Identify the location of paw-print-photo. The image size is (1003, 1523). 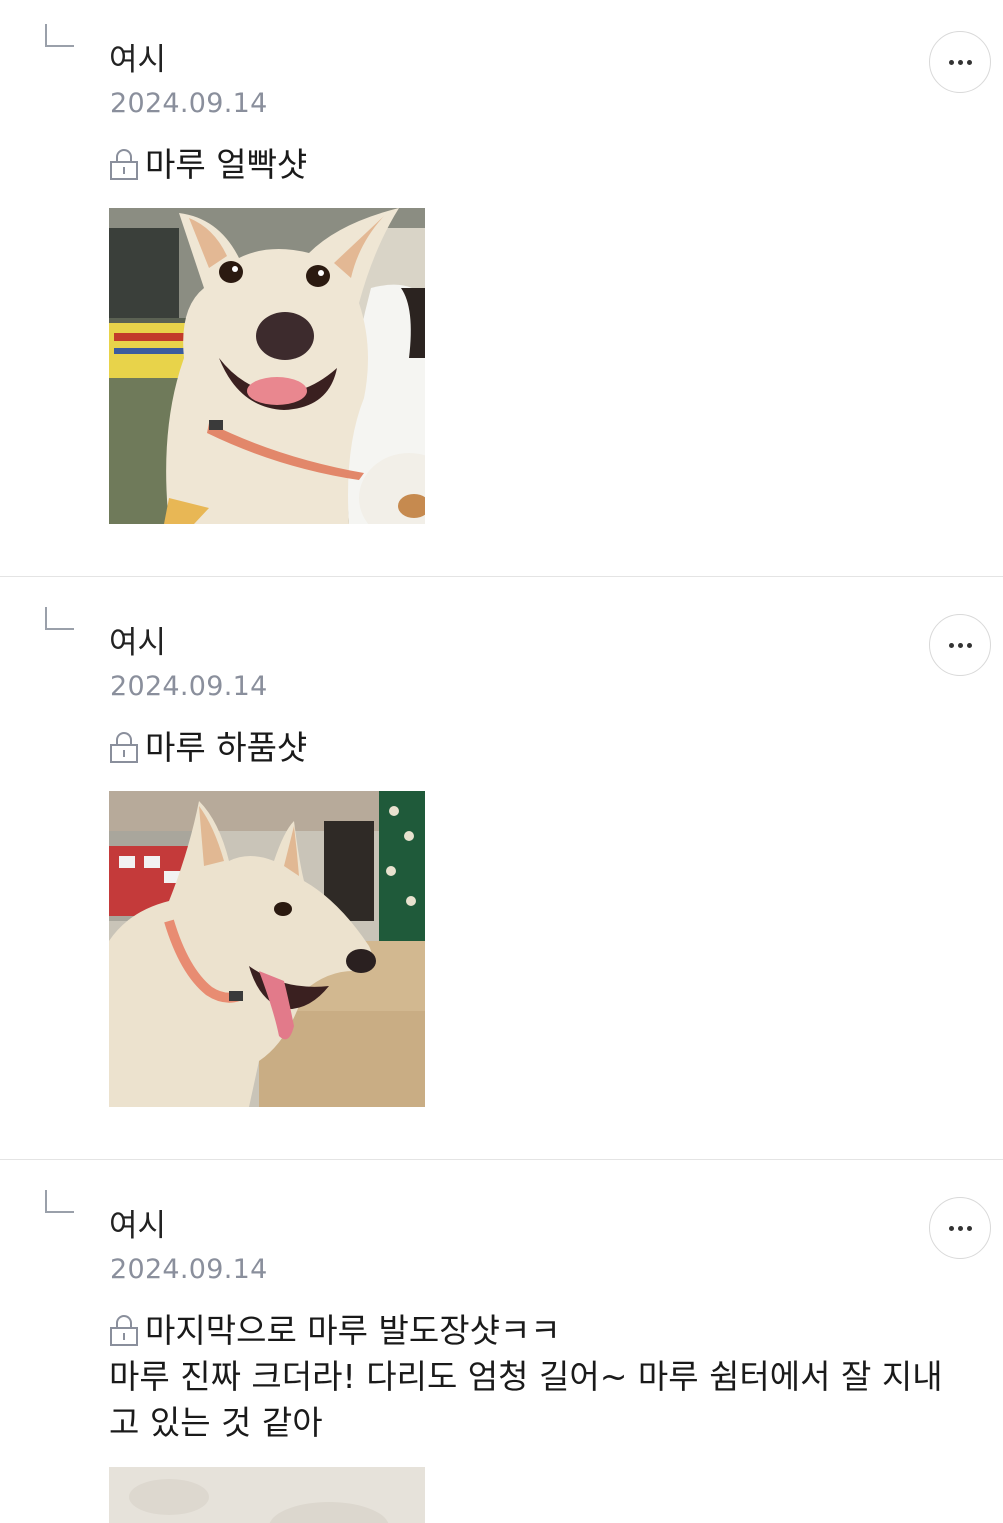
(267, 1495).